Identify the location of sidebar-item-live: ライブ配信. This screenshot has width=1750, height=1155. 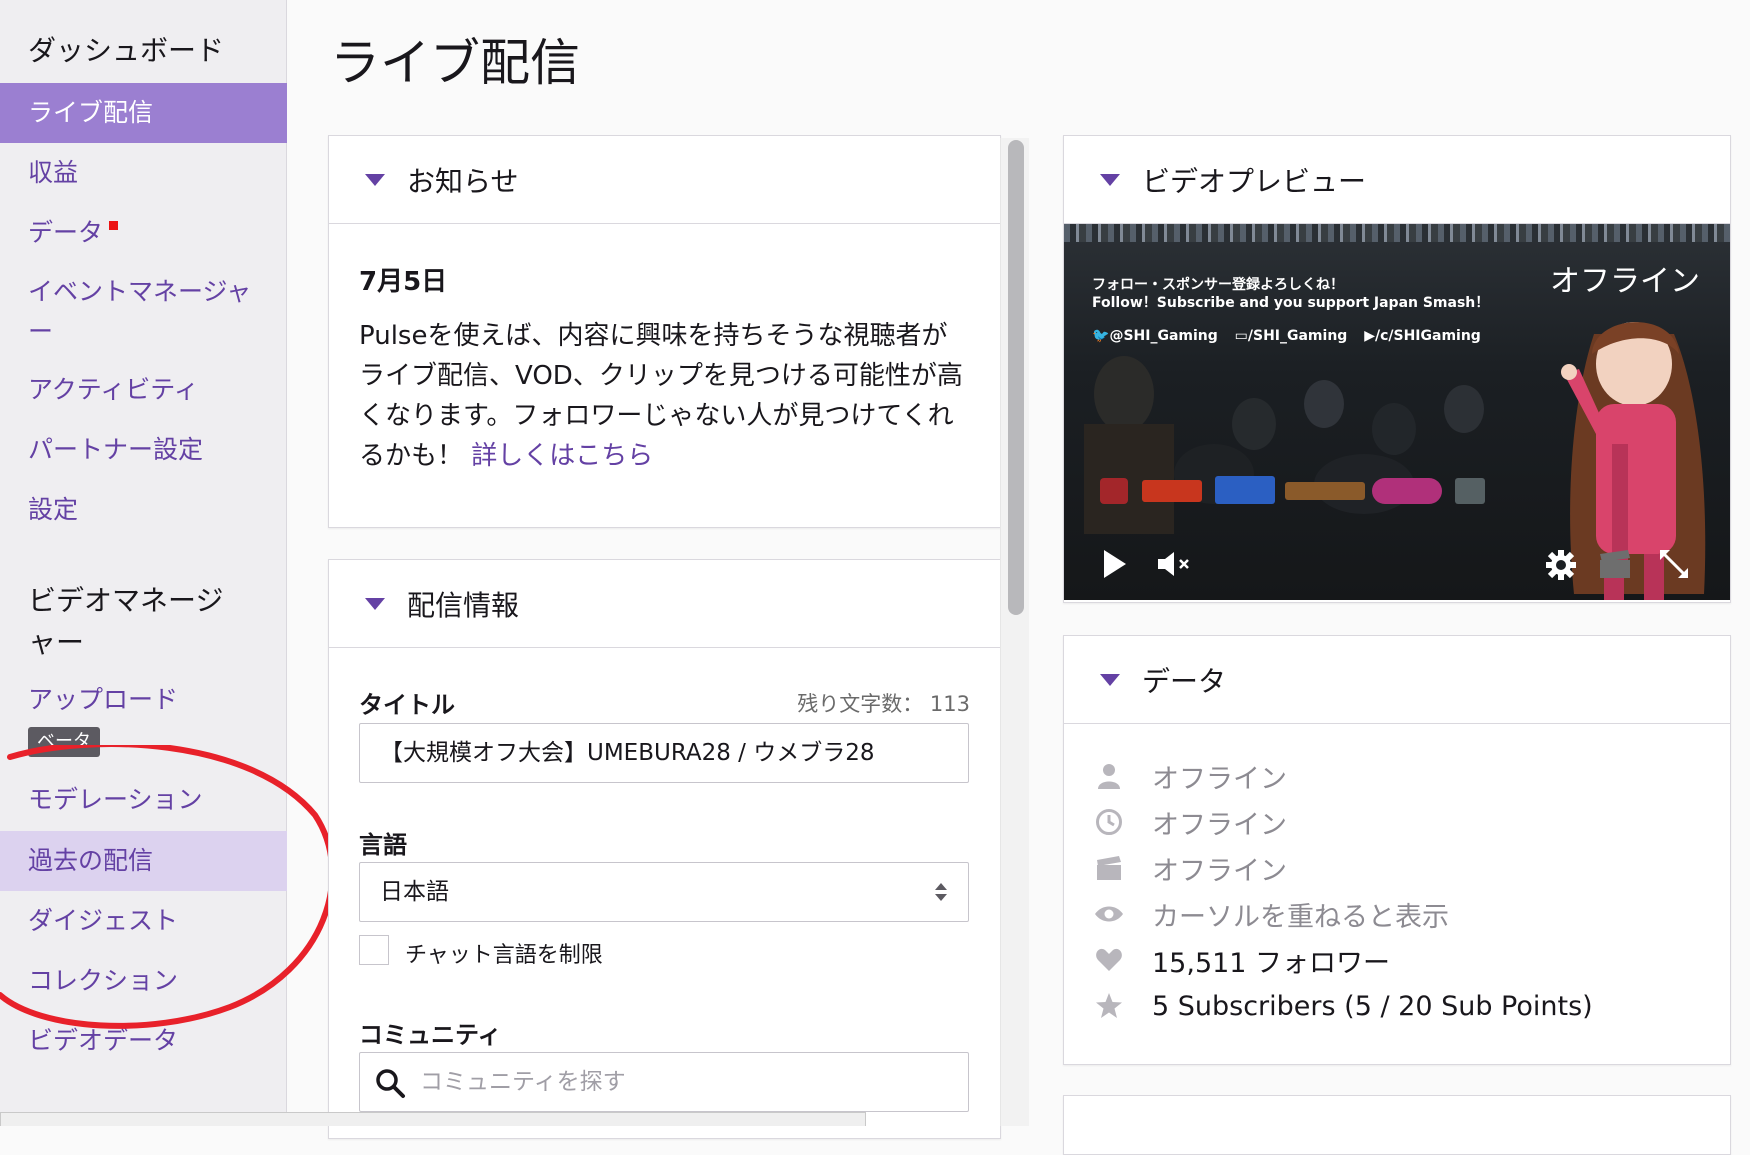
(143, 113).